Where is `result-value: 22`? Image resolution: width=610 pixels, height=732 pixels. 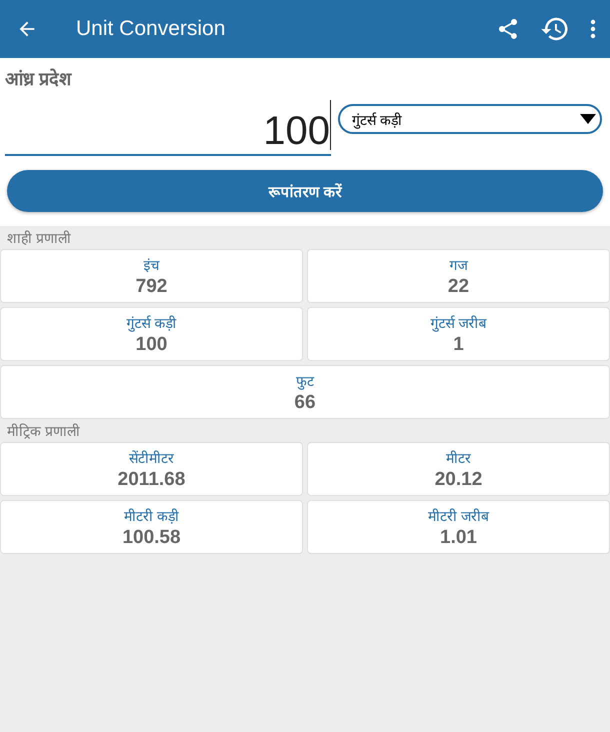
result-value: 22 is located at coordinates (459, 287).